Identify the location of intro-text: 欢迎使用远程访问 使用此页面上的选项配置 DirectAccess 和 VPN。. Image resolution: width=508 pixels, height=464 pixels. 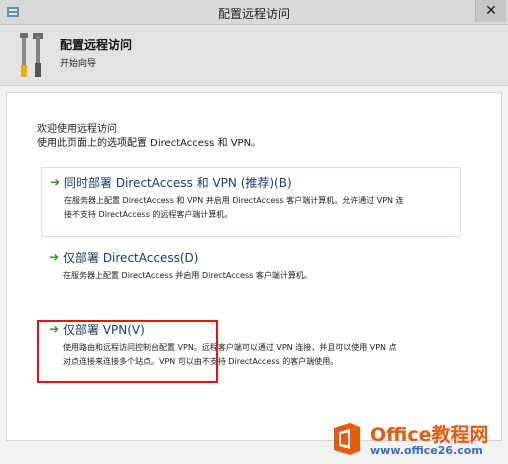
(149, 137).